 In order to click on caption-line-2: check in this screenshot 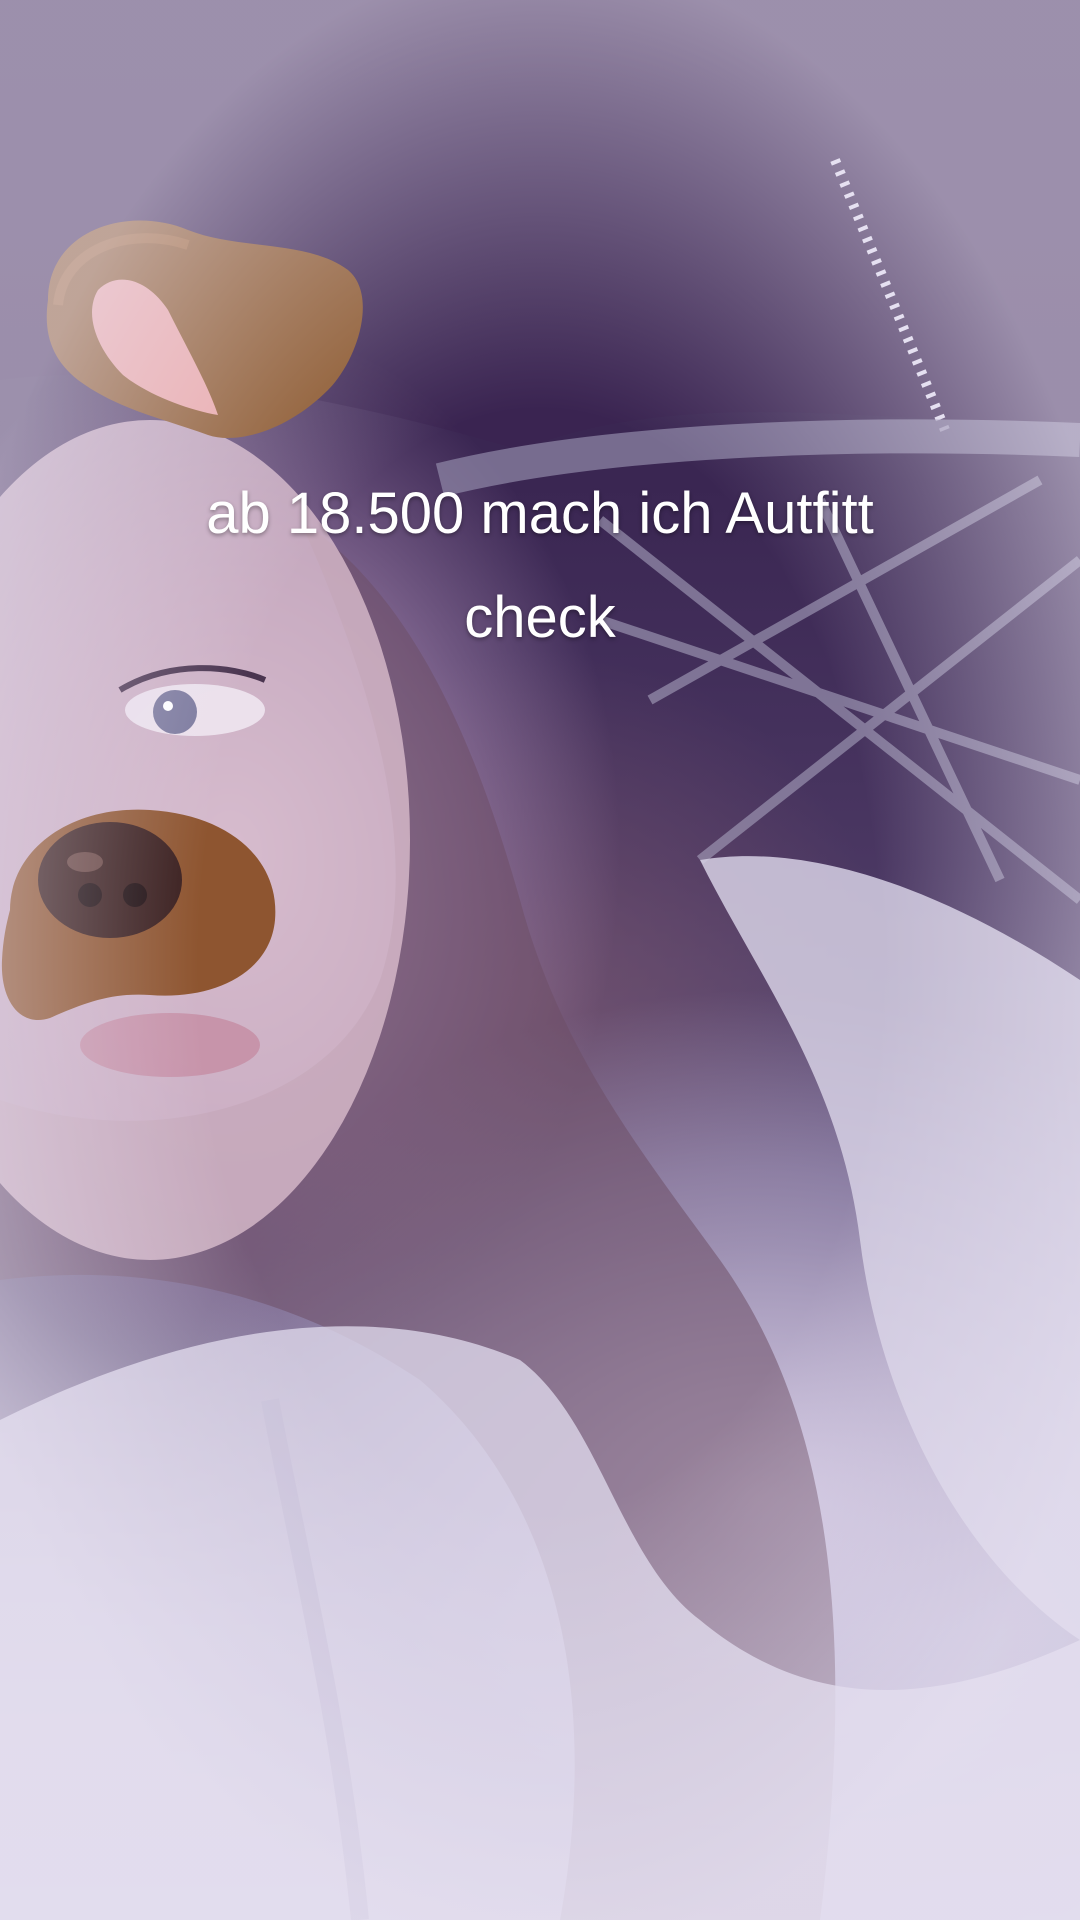, I will do `click(540, 617)`.